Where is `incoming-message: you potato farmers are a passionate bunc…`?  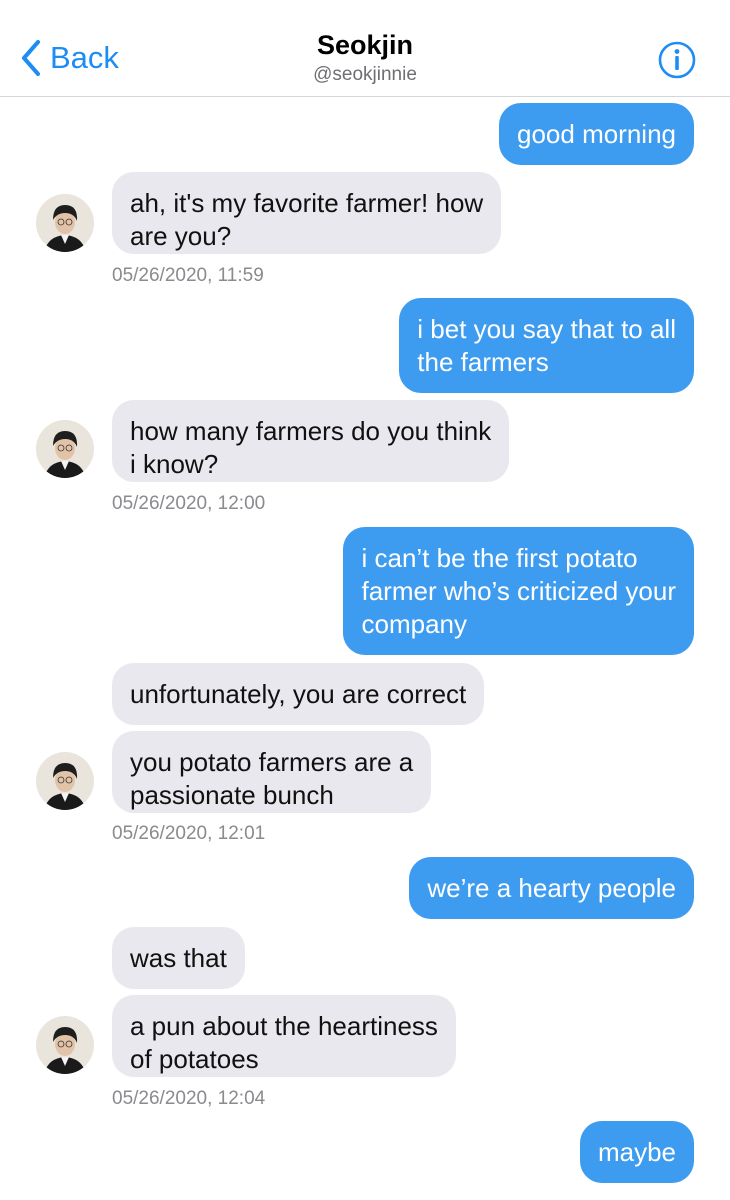 incoming-message: you potato farmers are a passionate bunc… is located at coordinates (272, 772).